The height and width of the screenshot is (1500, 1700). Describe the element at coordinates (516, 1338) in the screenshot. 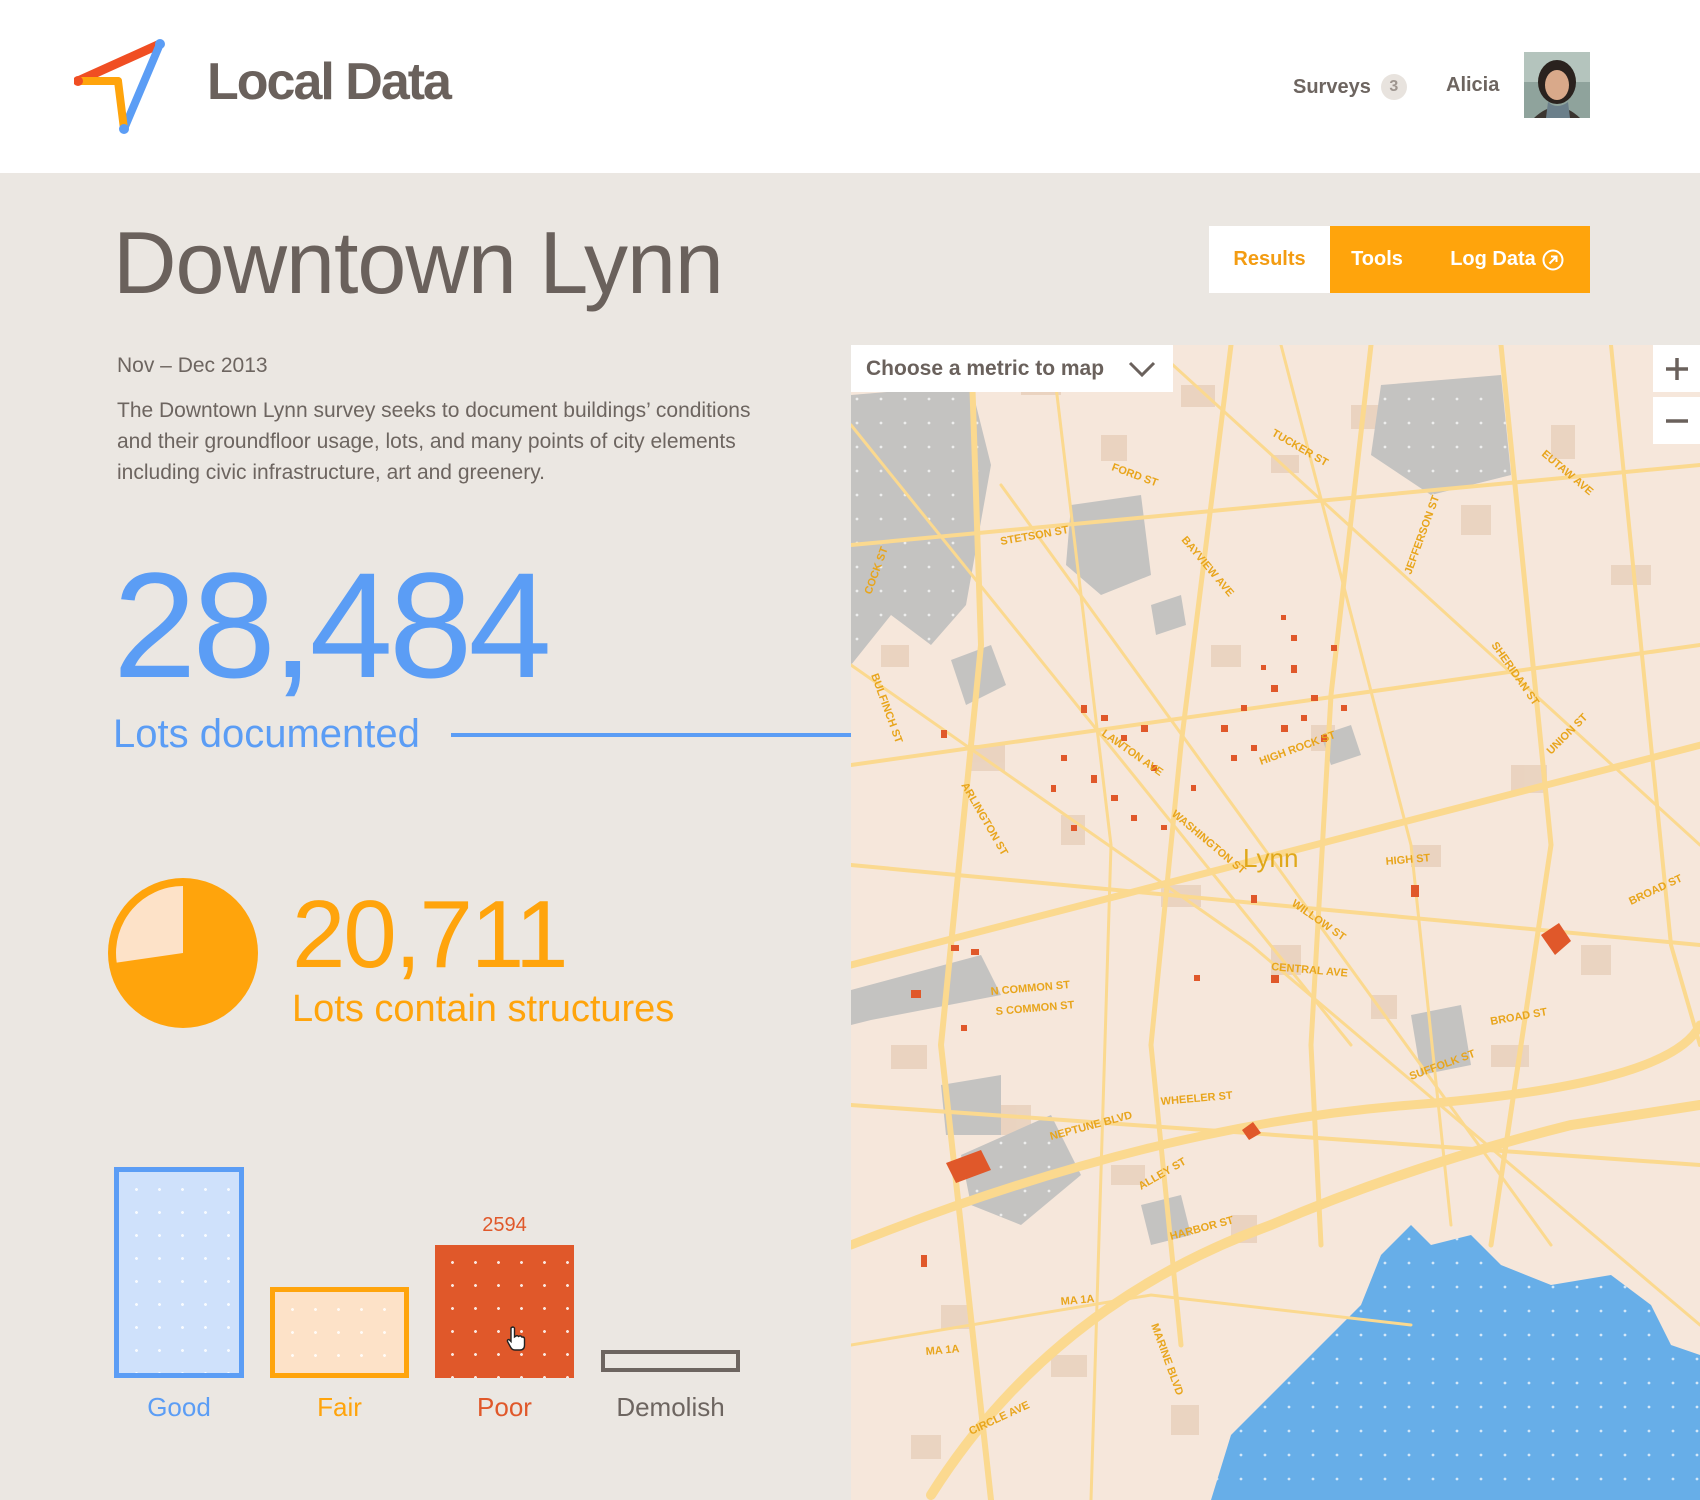

I see `hand-cursor-icon` at that location.